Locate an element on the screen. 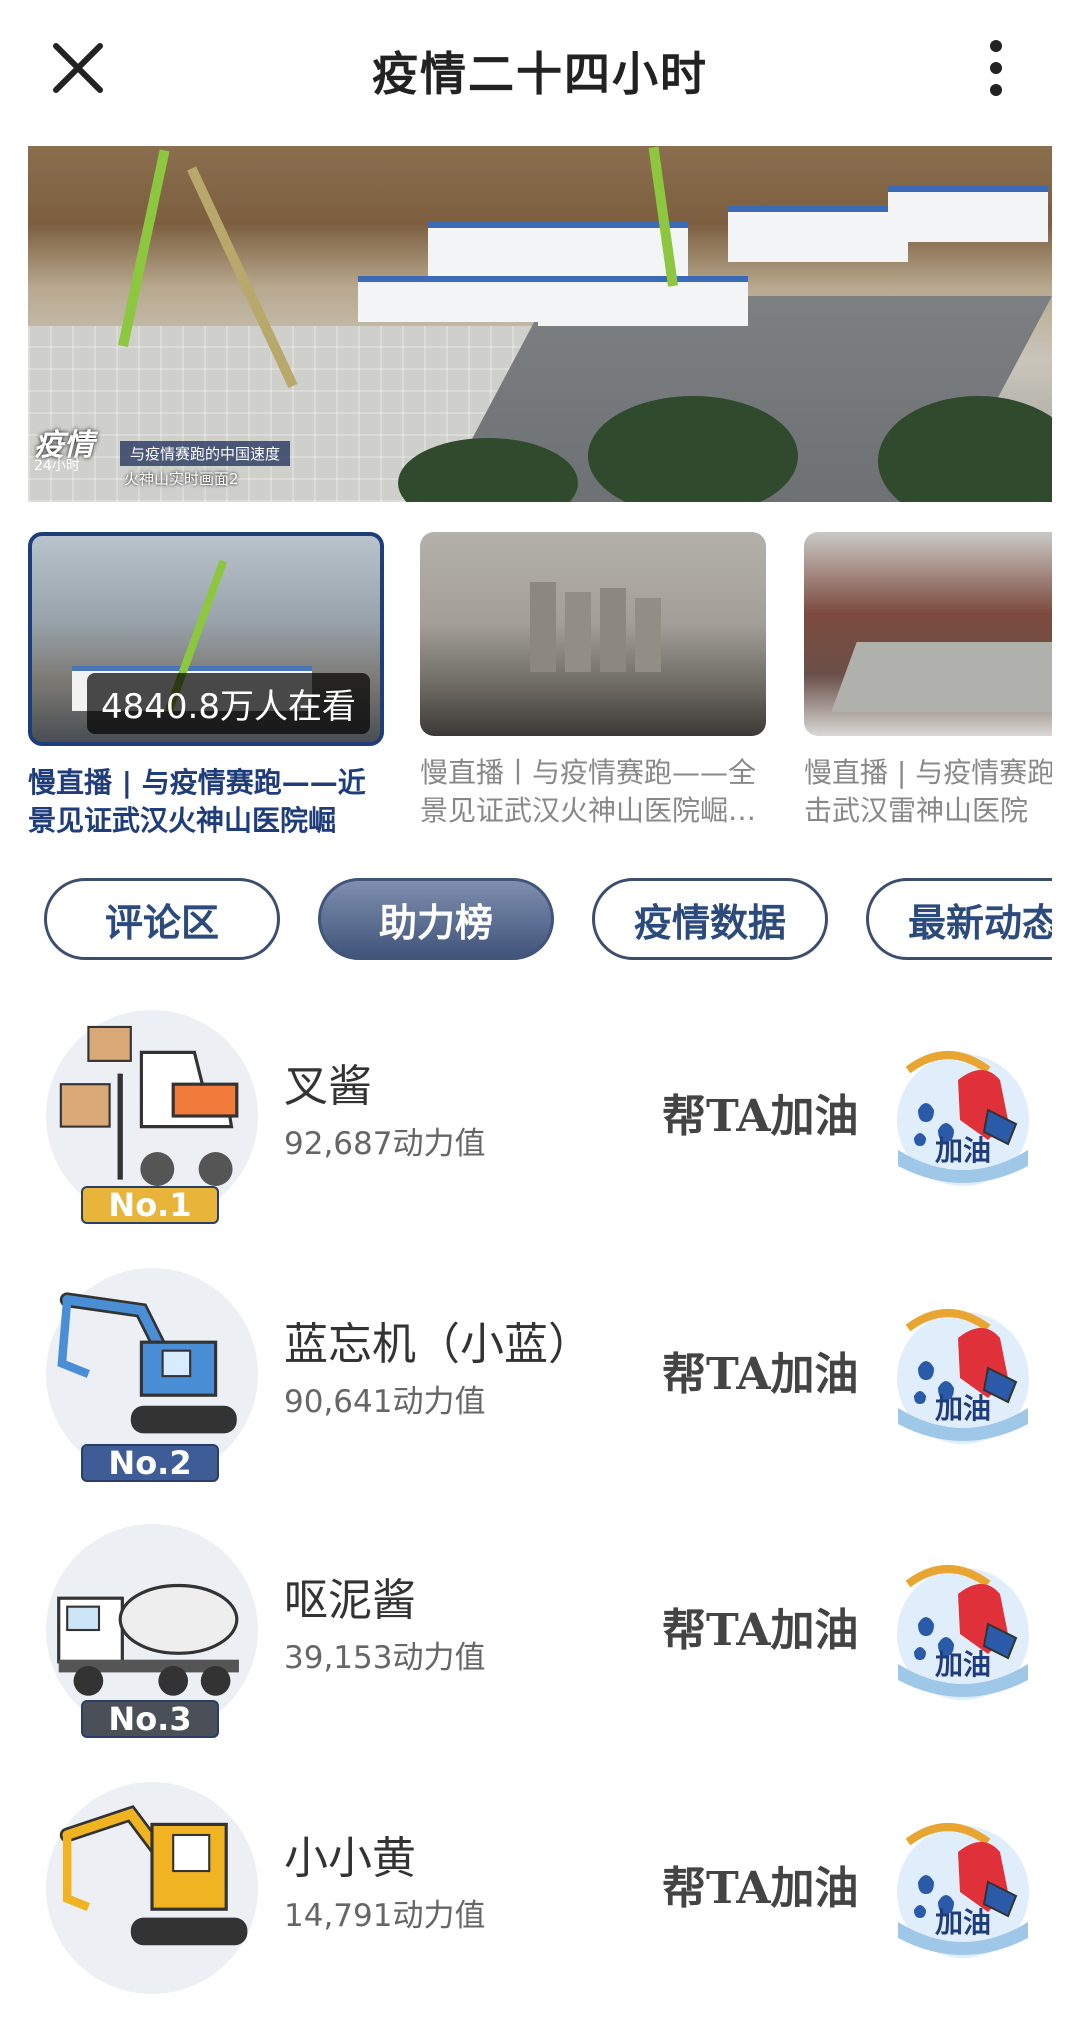 The width and height of the screenshot is (1080, 2039). ranking-row: No.2 蓝忘机（小蓝） 90,641动力值 帮TA加油 加油 is located at coordinates (540, 1373).